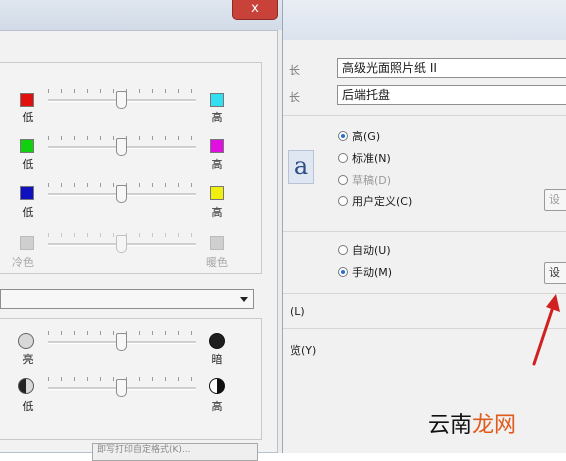 This screenshot has width=566, height=461. What do you see at coordinates (424, 20) in the screenshot?
I see `right-window-titlebar` at bounding box center [424, 20].